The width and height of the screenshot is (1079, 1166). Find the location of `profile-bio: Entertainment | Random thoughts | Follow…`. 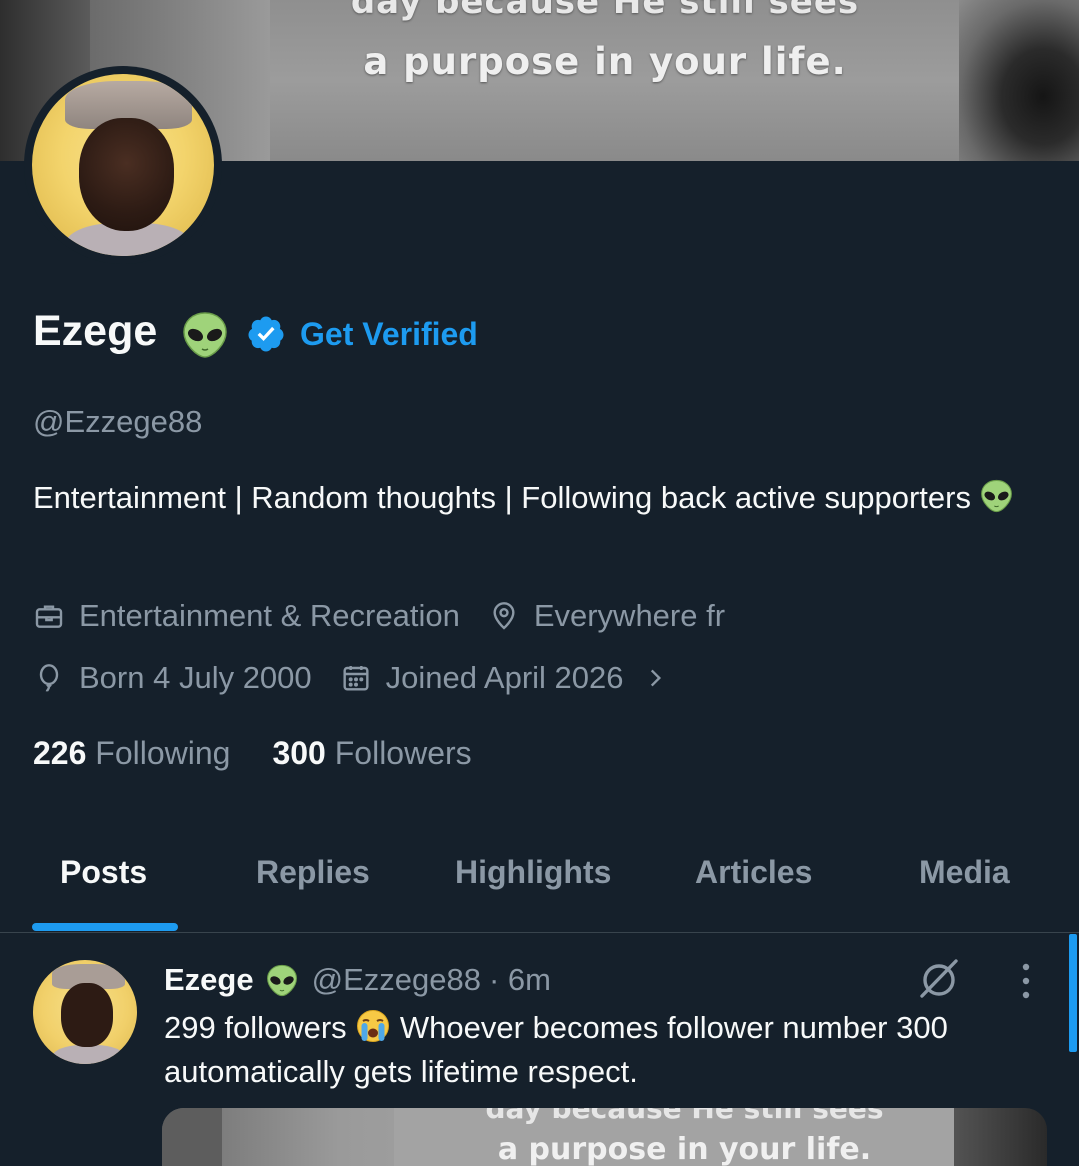

profile-bio: Entertainment | Random thoughts | Follow… is located at coordinates (533, 498).